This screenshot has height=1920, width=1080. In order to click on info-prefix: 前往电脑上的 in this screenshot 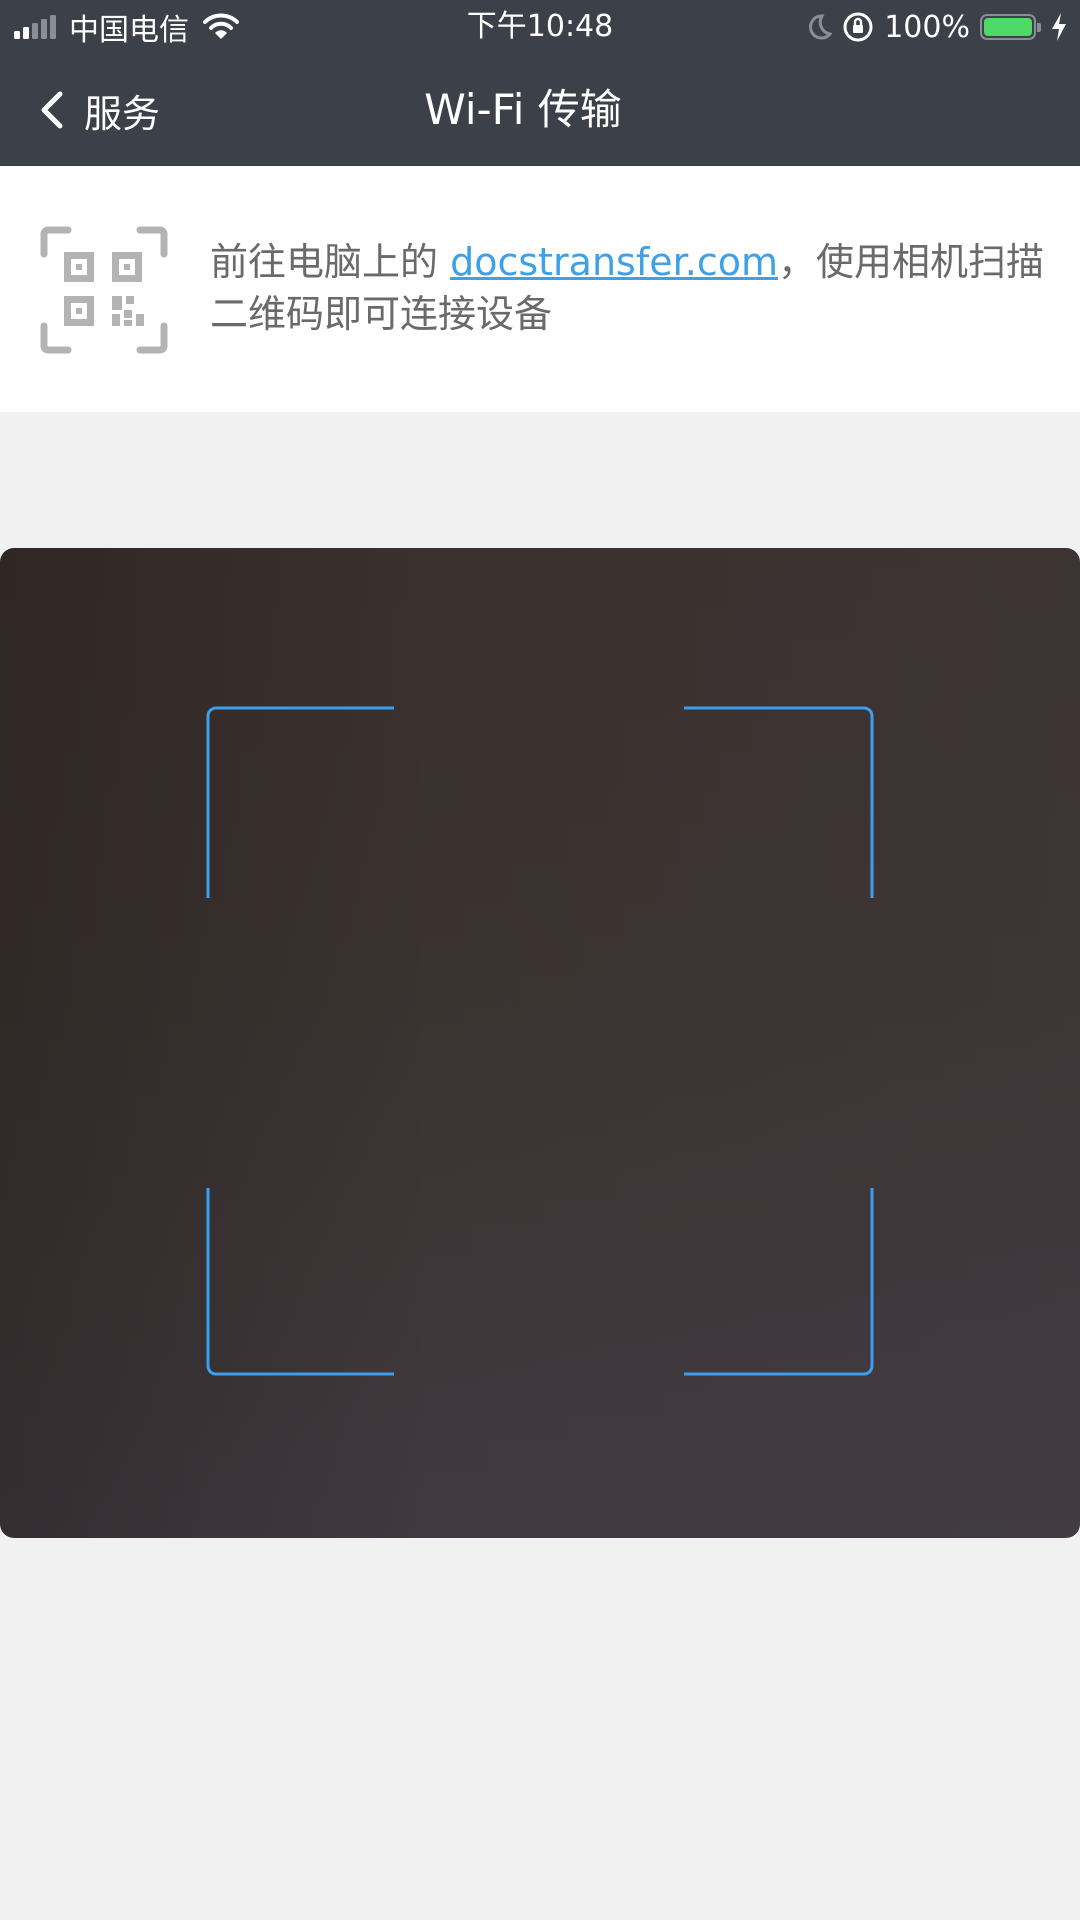, I will do `click(330, 262)`.